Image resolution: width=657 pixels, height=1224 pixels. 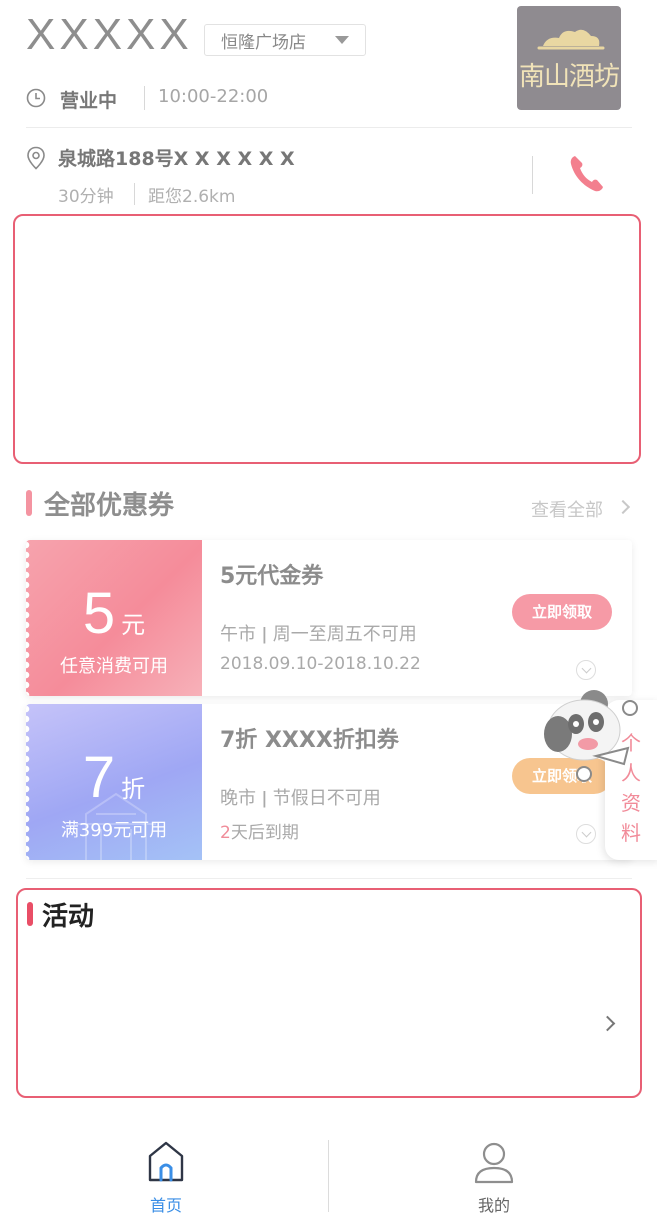 What do you see at coordinates (68, 917) in the screenshot?
I see `activity-title: 活动` at bounding box center [68, 917].